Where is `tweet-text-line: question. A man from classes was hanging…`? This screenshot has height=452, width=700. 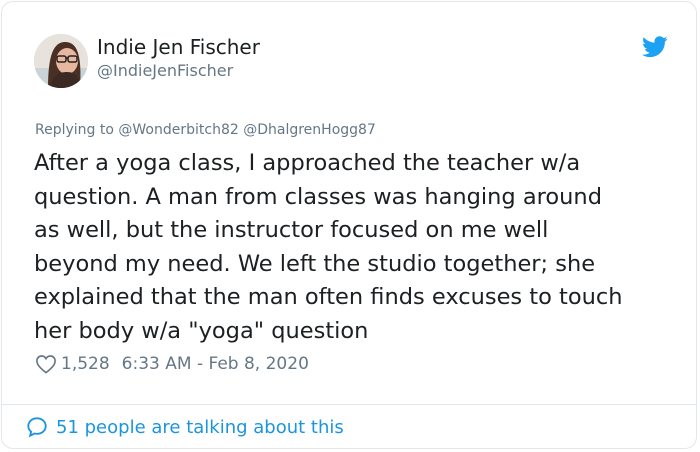 tweet-text-line: question. A man from classes was hanging… is located at coordinates (318, 196).